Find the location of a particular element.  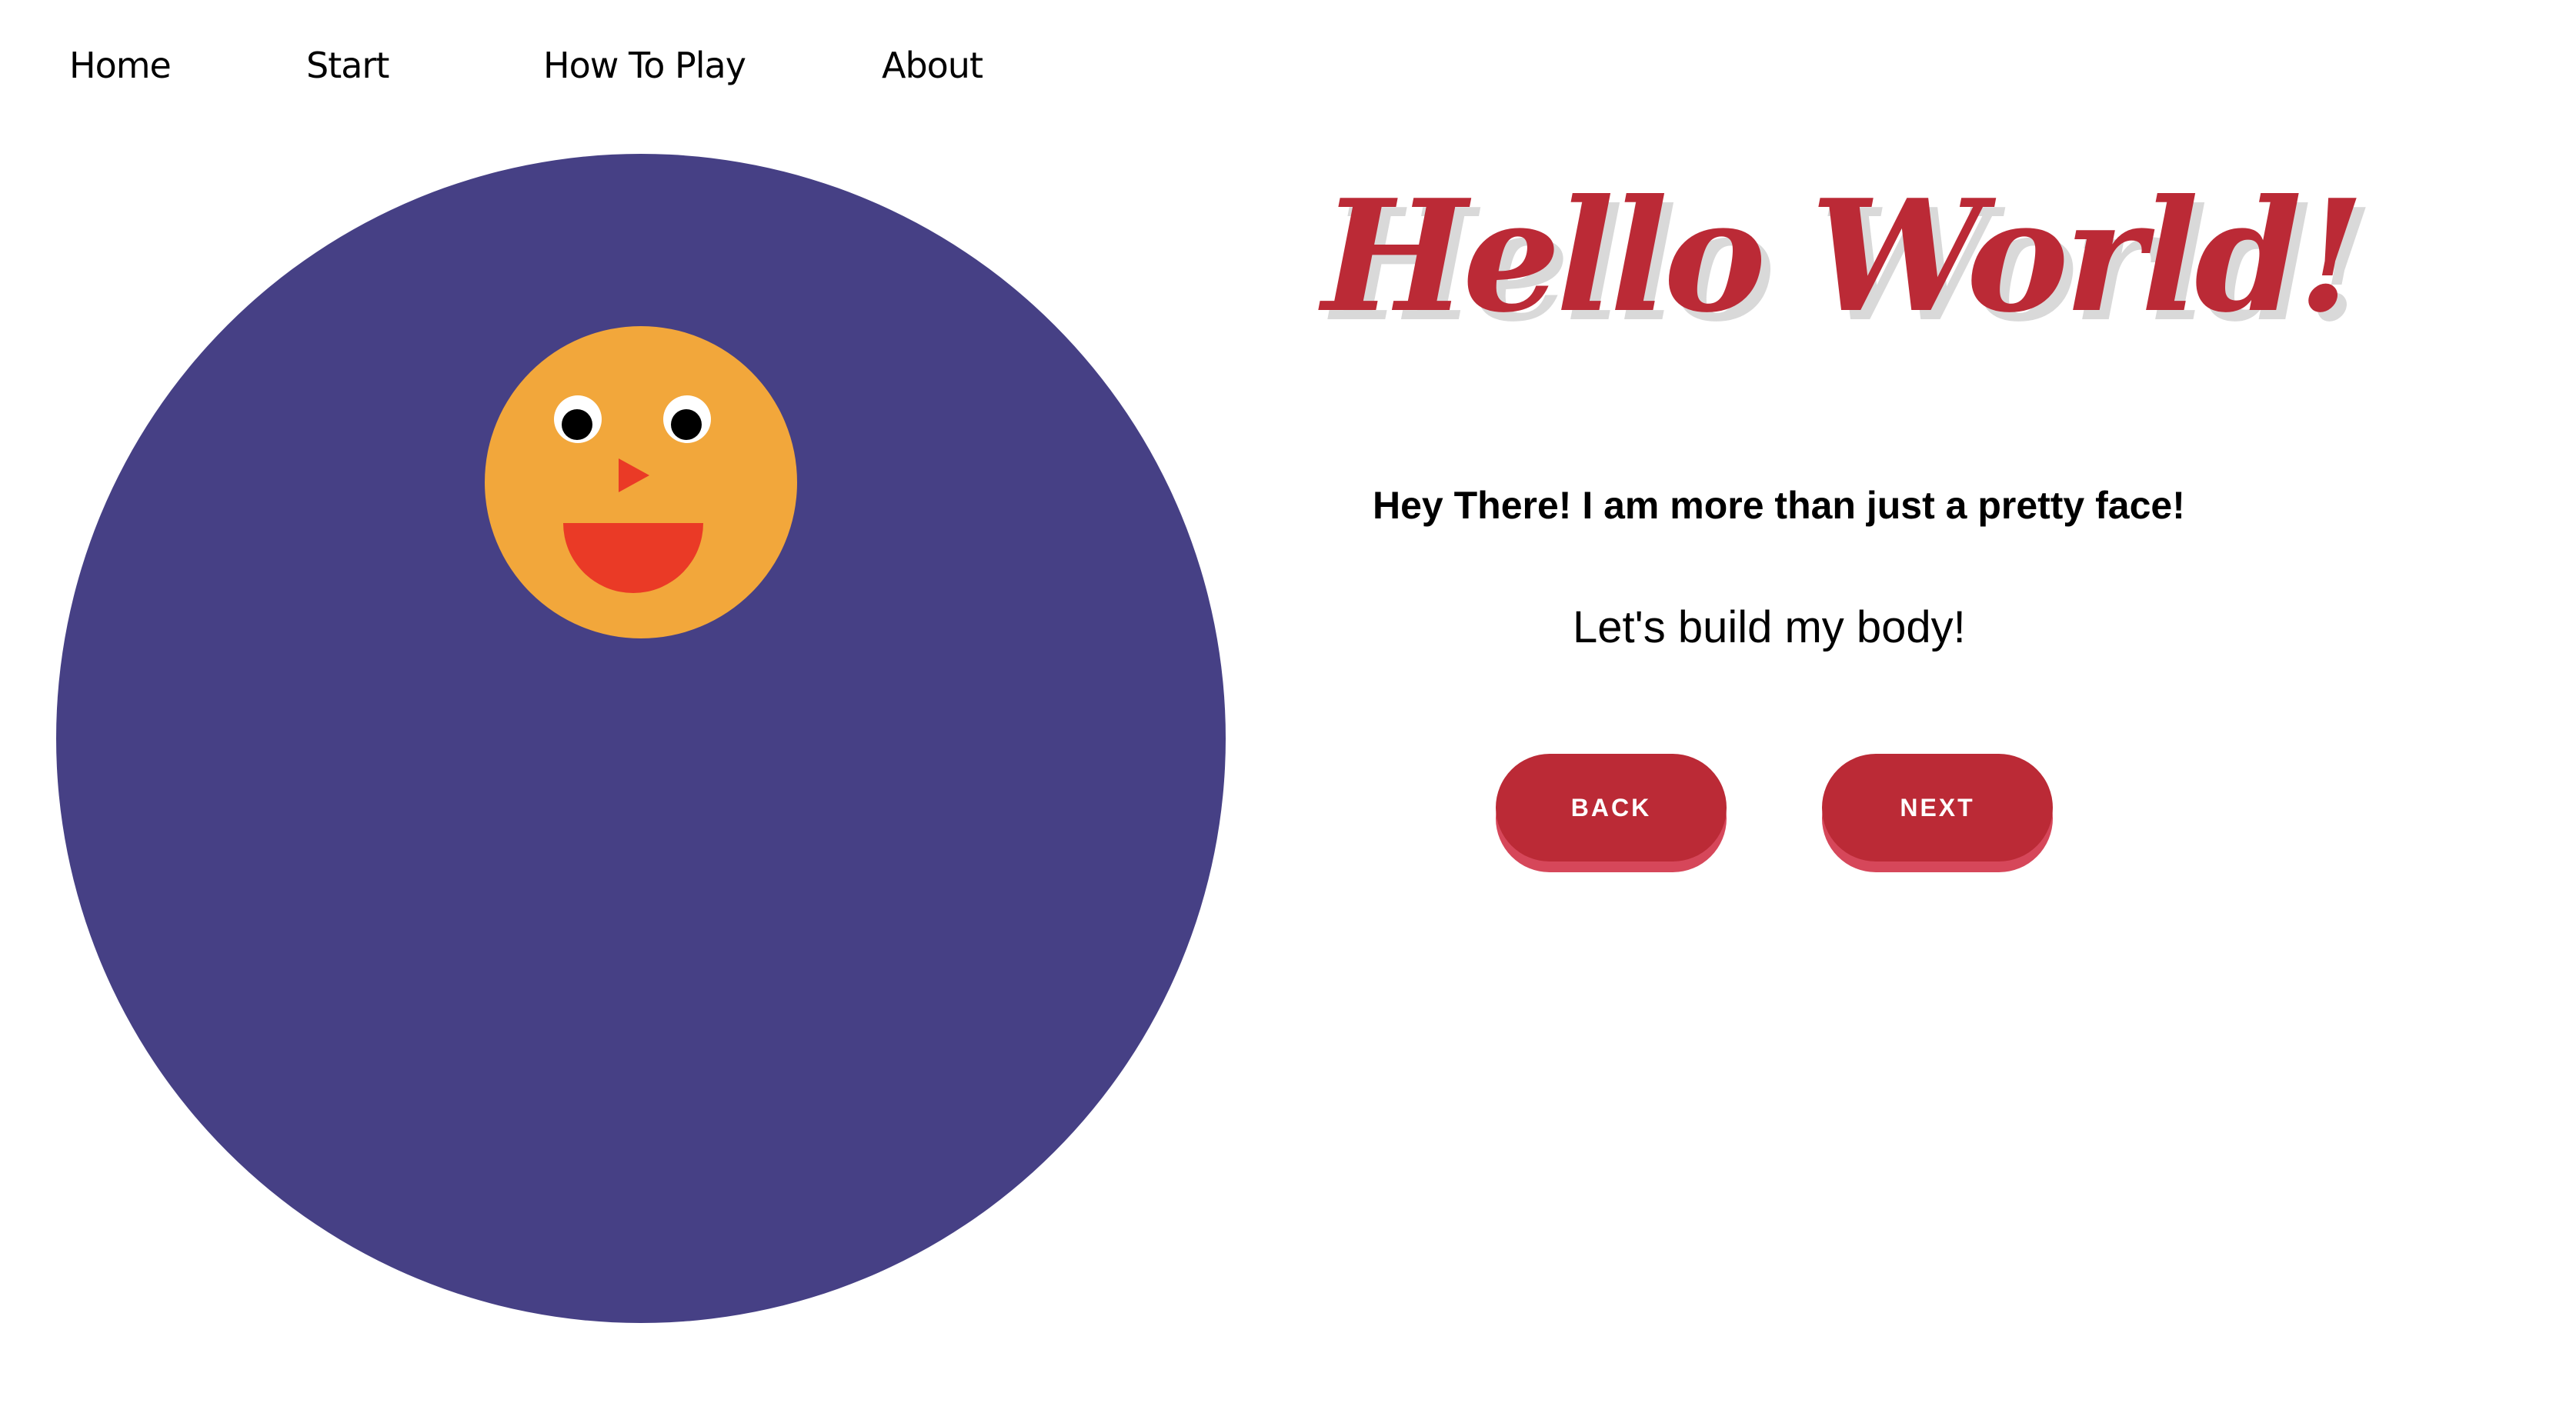

mouth is located at coordinates (633, 558).